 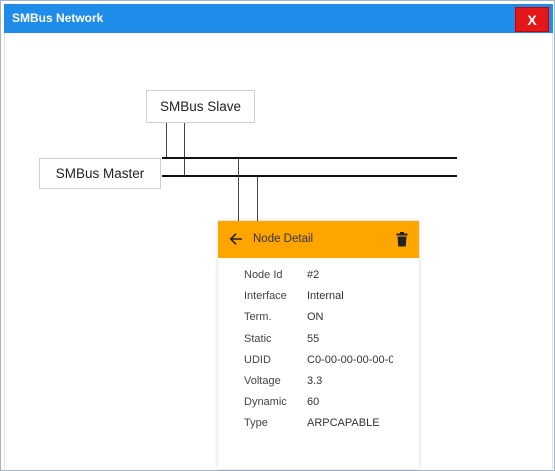 What do you see at coordinates (258, 317) in the screenshot?
I see `detail-key: Term.` at bounding box center [258, 317].